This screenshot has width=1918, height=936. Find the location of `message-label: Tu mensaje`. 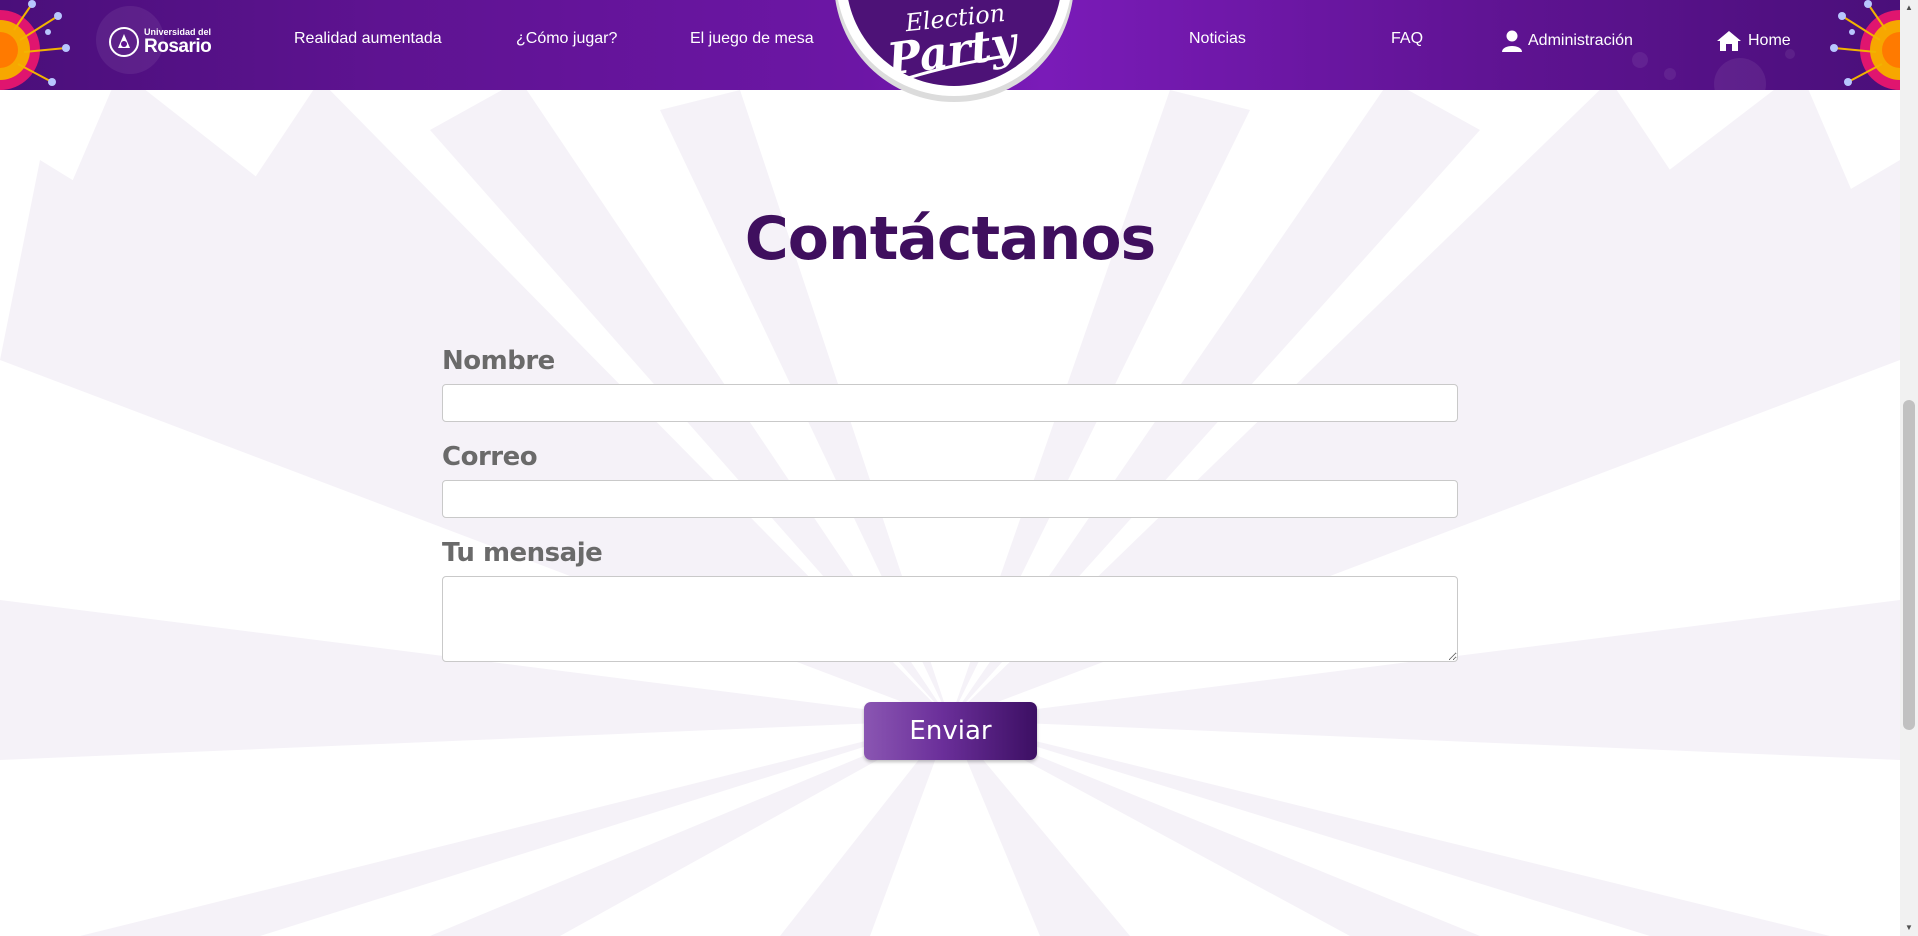

message-label: Tu mensaje is located at coordinates (522, 553).